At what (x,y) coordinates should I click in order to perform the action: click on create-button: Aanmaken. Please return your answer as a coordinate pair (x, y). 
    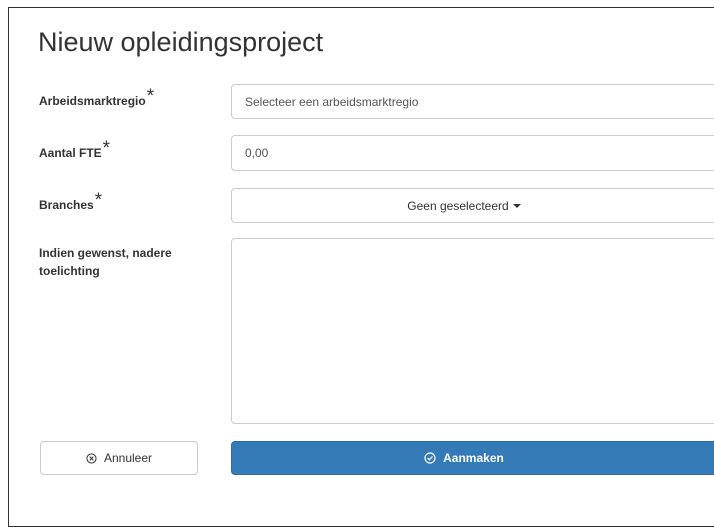
    Looking at the image, I should click on (472, 458).